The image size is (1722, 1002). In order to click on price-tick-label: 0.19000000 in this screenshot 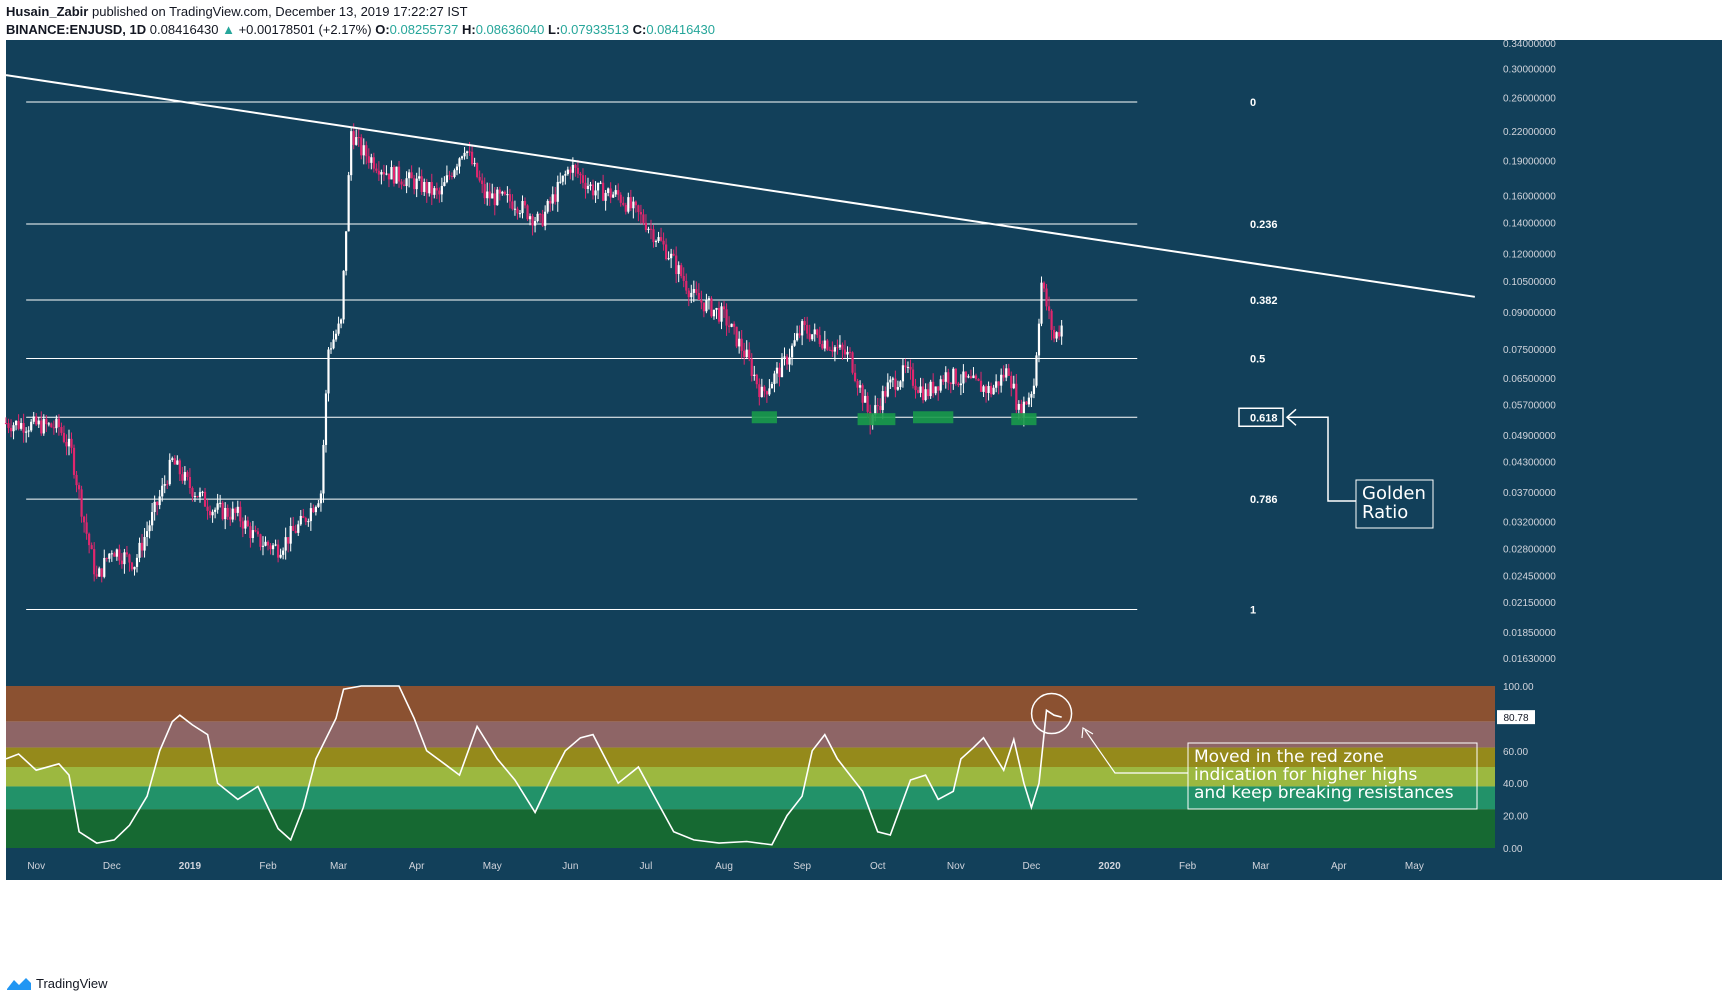, I will do `click(1529, 162)`.